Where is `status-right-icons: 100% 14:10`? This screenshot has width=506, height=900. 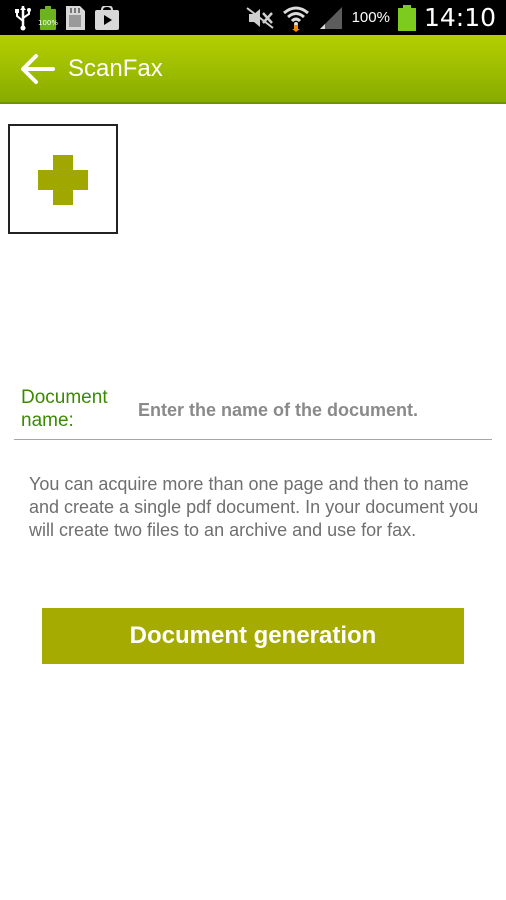 status-right-icons: 100% 14:10 is located at coordinates (370, 17).